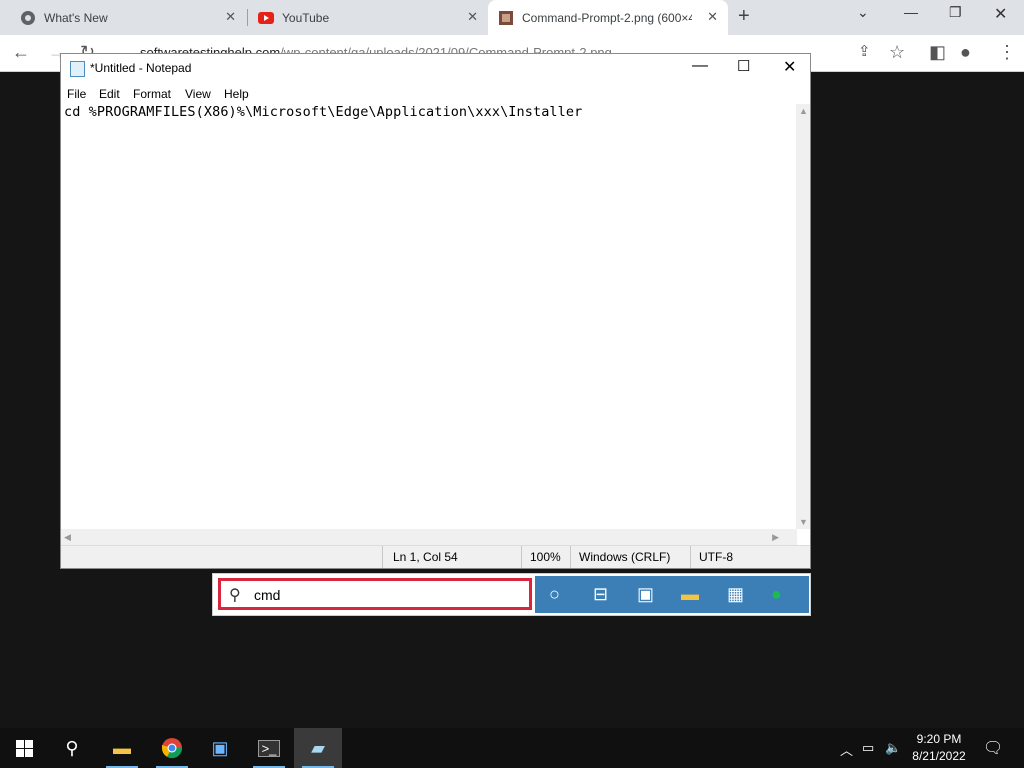  What do you see at coordinates (435, 93) in the screenshot?
I see `menu-bar: File Edit Format View Help` at bounding box center [435, 93].